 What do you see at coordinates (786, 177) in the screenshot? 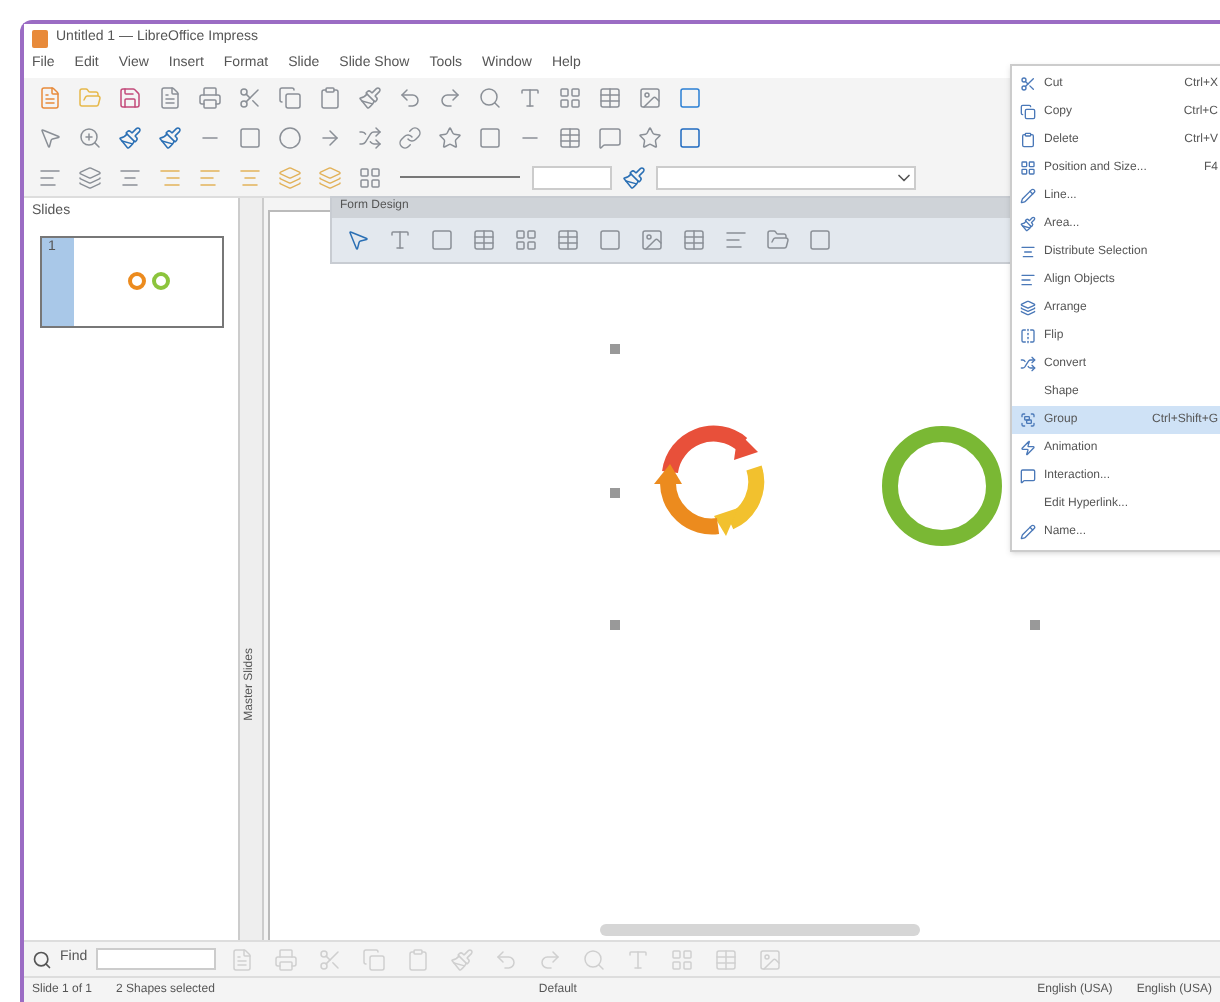
I see `color-dropdown` at bounding box center [786, 177].